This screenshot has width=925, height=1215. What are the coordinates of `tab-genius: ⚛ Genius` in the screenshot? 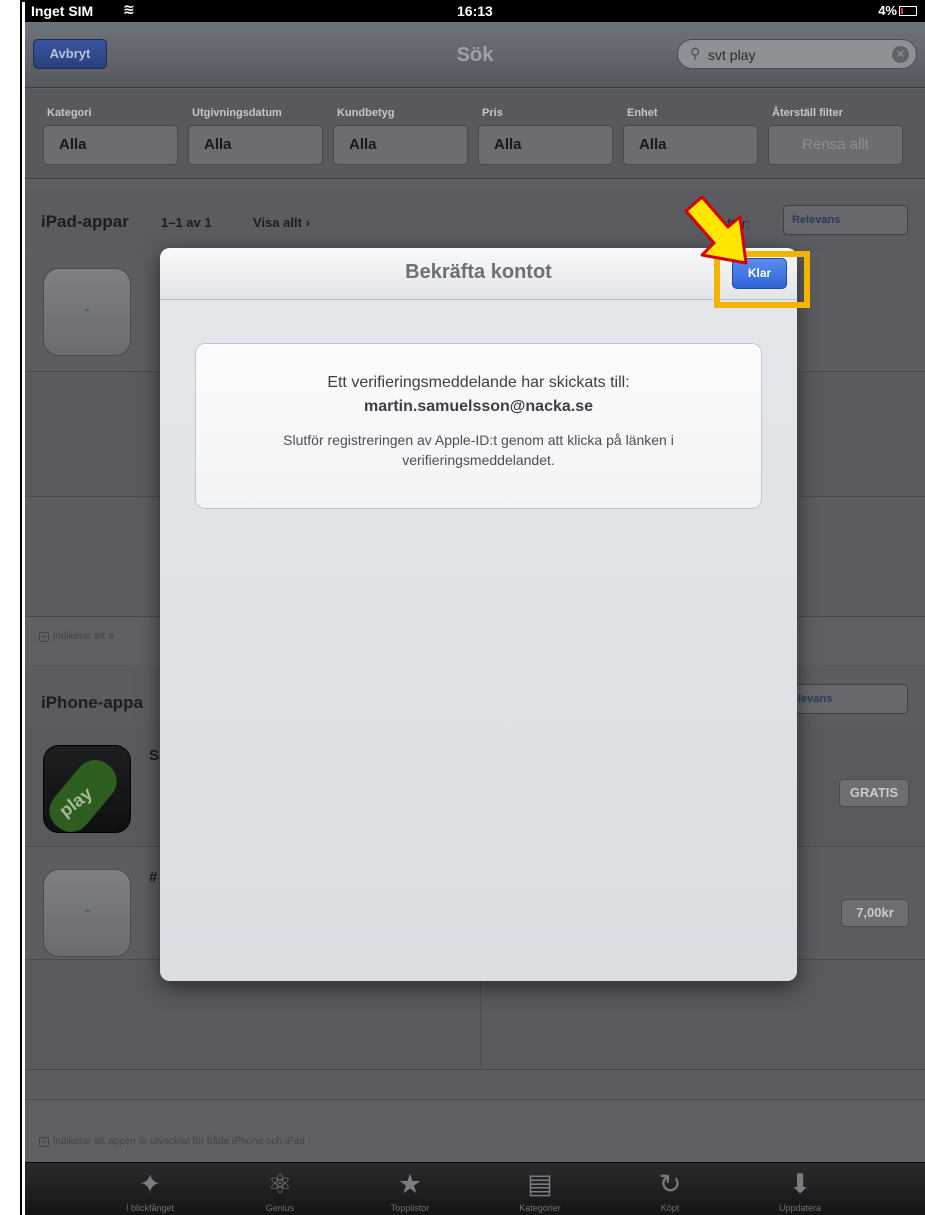 It's located at (280, 1189).